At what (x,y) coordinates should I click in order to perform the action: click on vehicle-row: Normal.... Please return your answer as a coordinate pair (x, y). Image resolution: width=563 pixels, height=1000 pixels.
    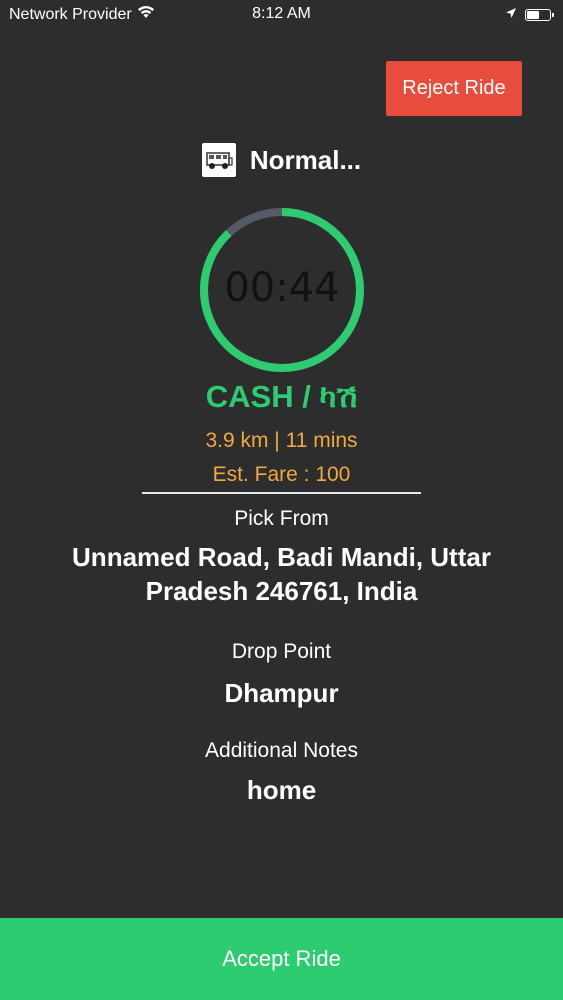
    Looking at the image, I should click on (281, 160).